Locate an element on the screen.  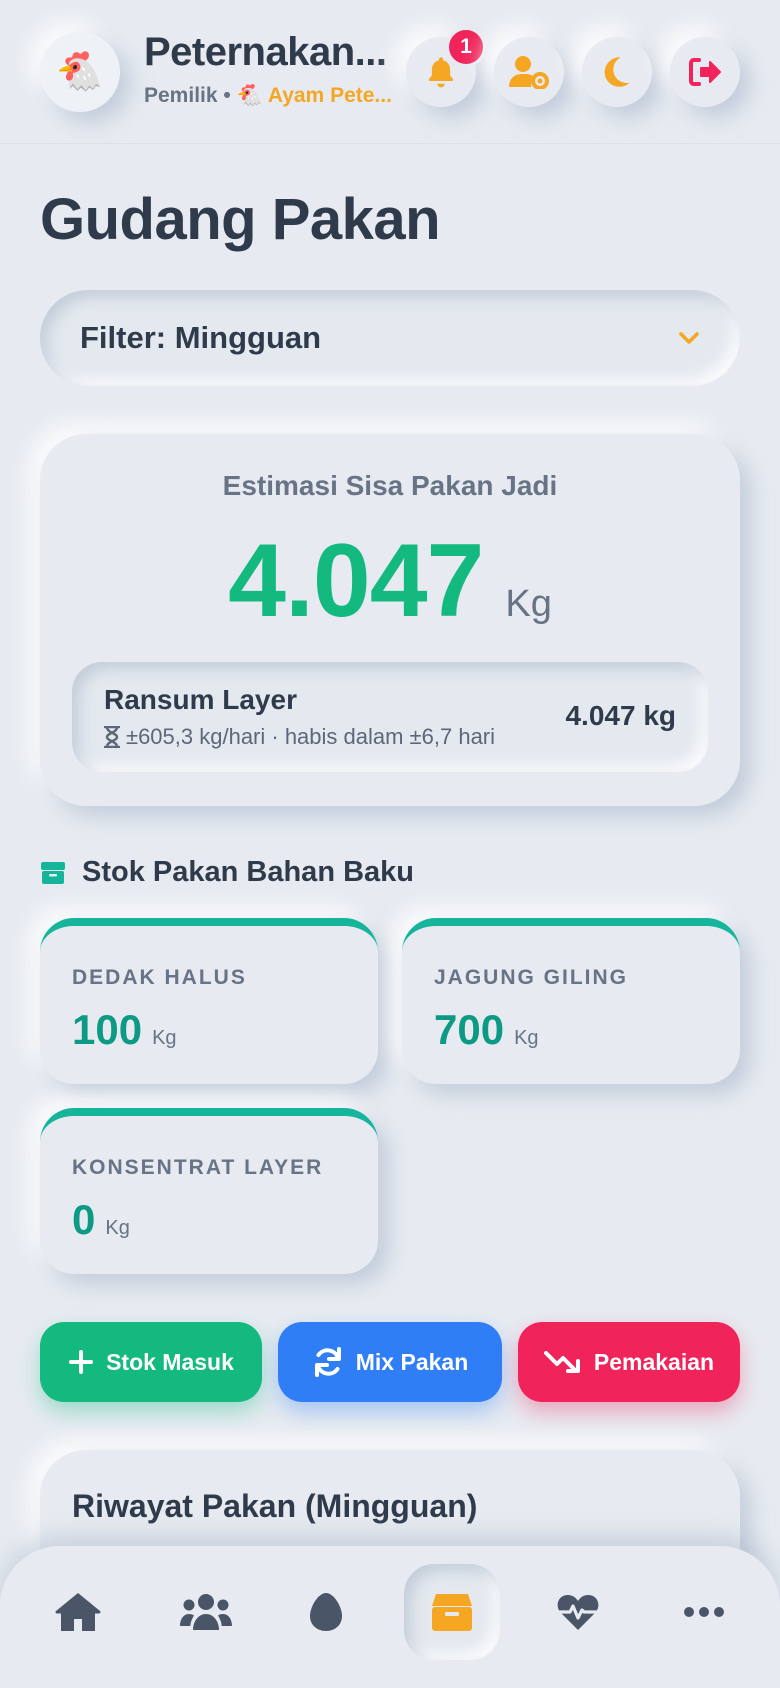
chicken-icon: 🐔 is located at coordinates (80, 72).